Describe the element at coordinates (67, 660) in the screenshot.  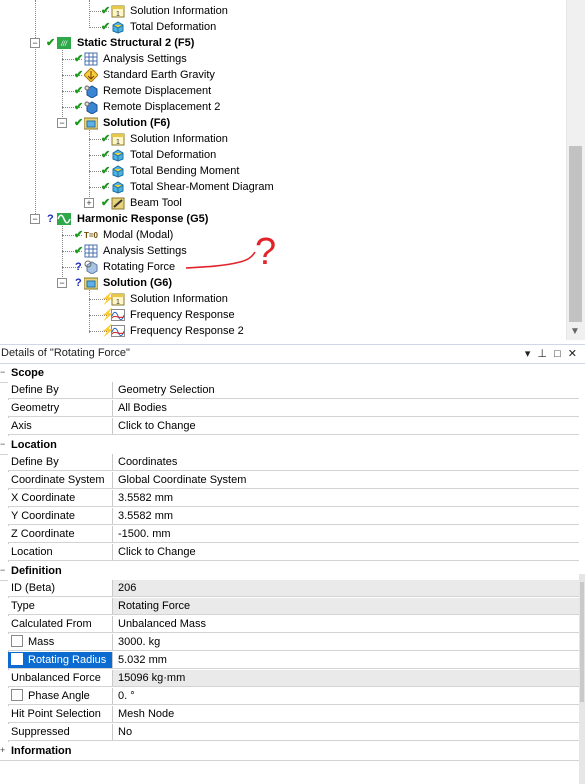
I see `property-label: Rotating Radius` at that location.